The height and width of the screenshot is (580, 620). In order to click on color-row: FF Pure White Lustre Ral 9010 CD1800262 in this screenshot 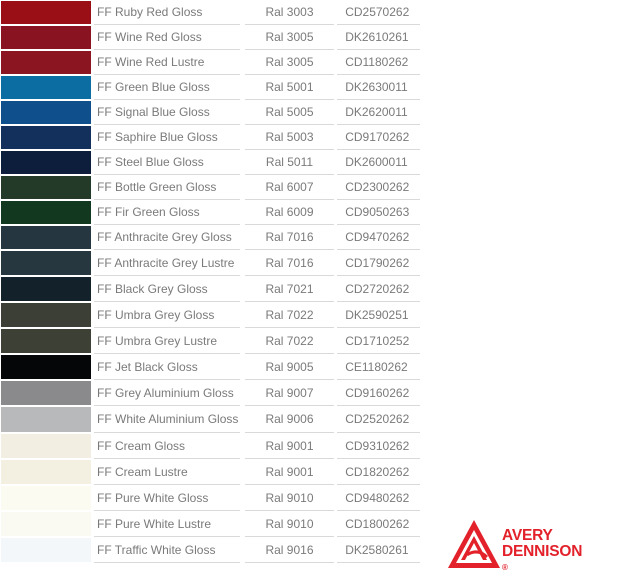, I will do `click(210, 524)`.